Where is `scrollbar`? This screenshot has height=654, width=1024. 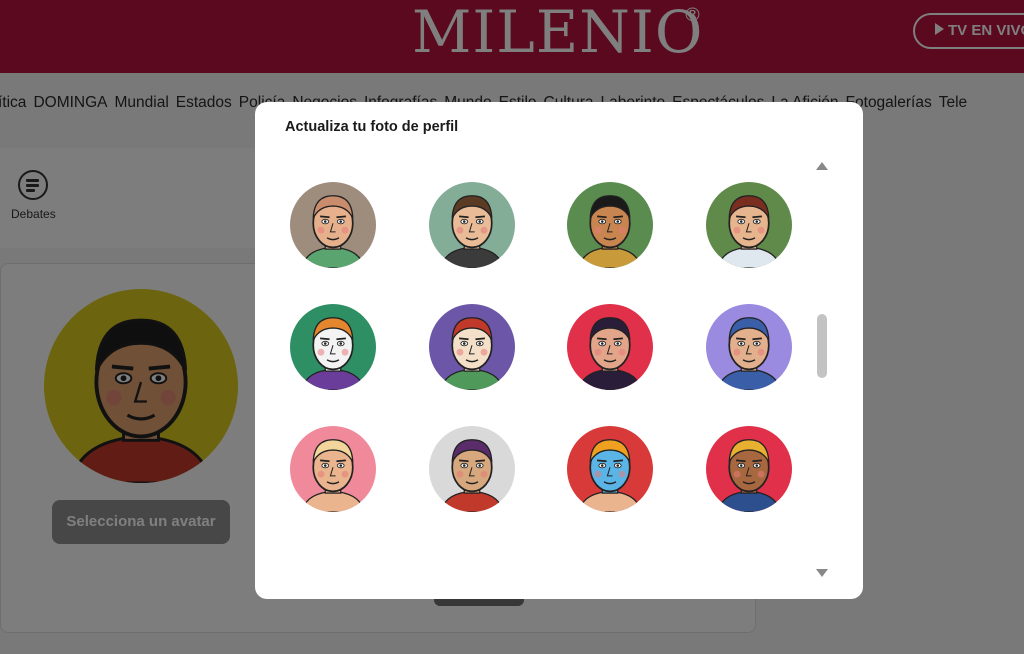
scrollbar is located at coordinates (822, 371).